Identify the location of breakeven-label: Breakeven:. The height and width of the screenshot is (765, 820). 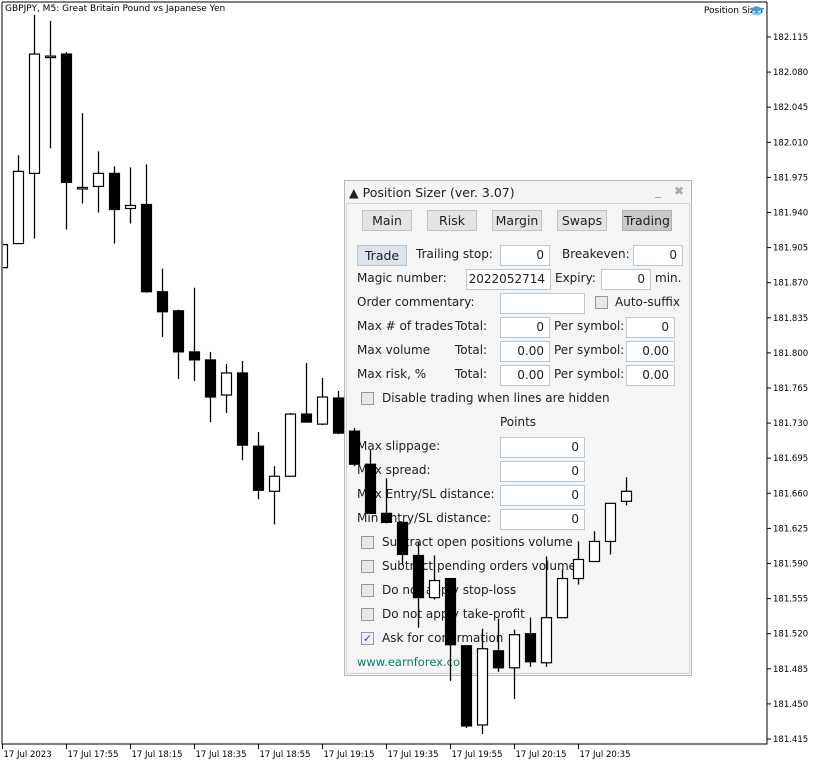
(596, 254).